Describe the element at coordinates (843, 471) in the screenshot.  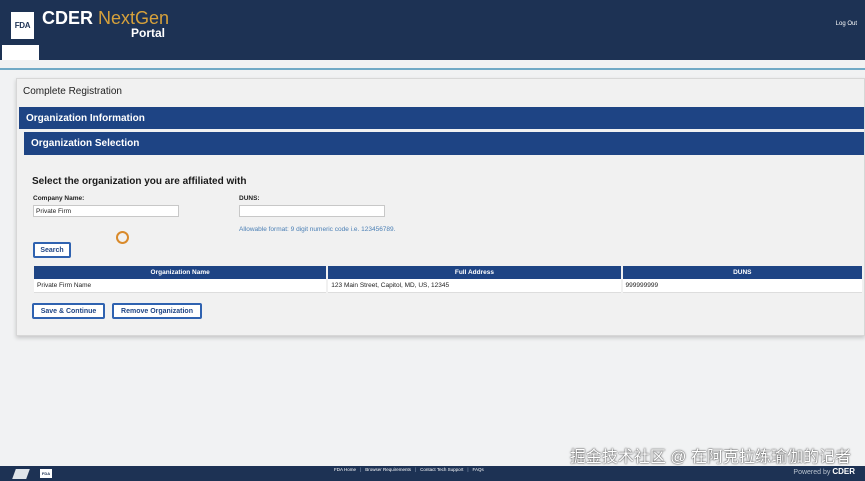
I see `powered-by-brand: CDER` at that location.